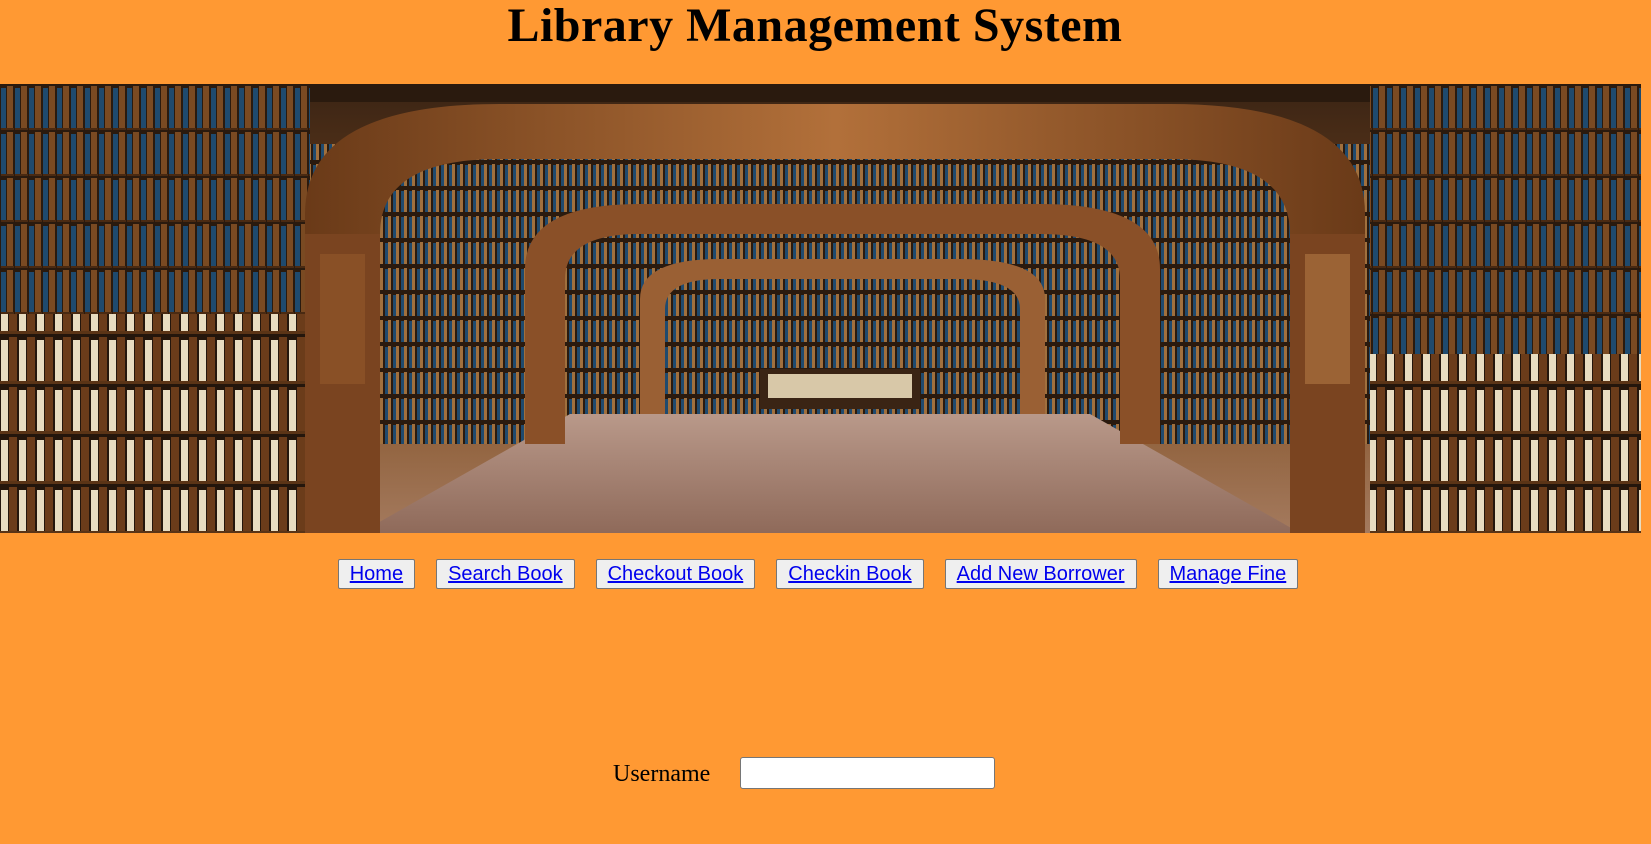  What do you see at coordinates (1040, 574) in the screenshot?
I see `nav-add-new-borrower-button: Add New Borrower` at bounding box center [1040, 574].